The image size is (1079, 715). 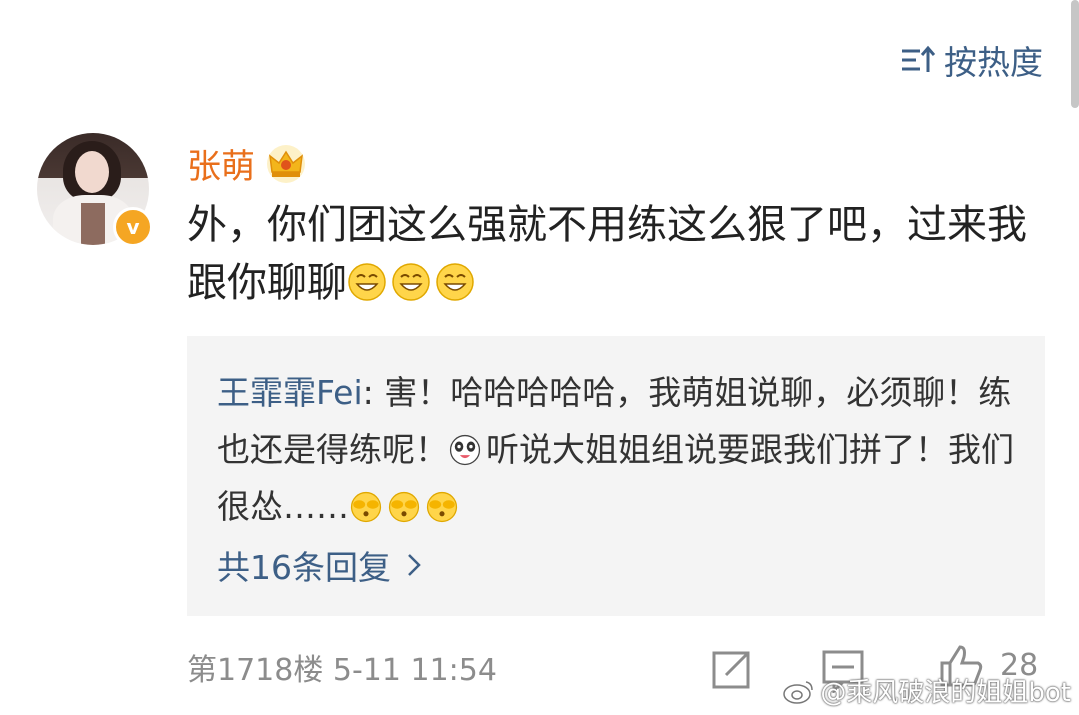 I want to click on scrollbar, so click(x=1075, y=54).